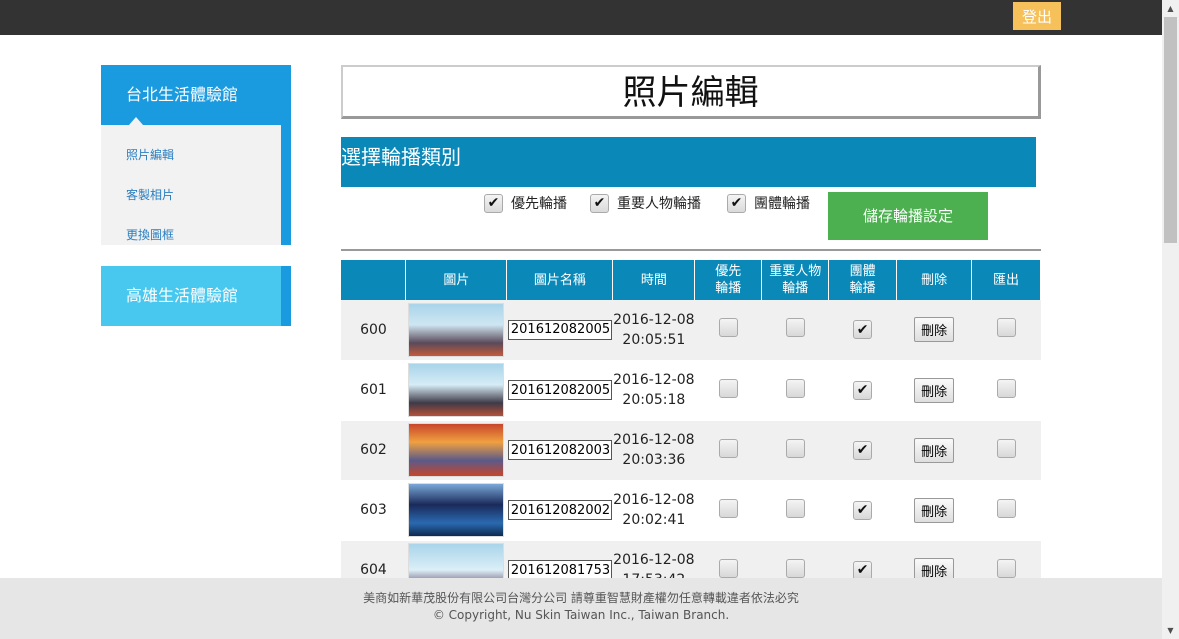 This screenshot has width=1179, height=639. What do you see at coordinates (736, 203) in the screenshot?
I see `checkbox-group: ✔` at bounding box center [736, 203].